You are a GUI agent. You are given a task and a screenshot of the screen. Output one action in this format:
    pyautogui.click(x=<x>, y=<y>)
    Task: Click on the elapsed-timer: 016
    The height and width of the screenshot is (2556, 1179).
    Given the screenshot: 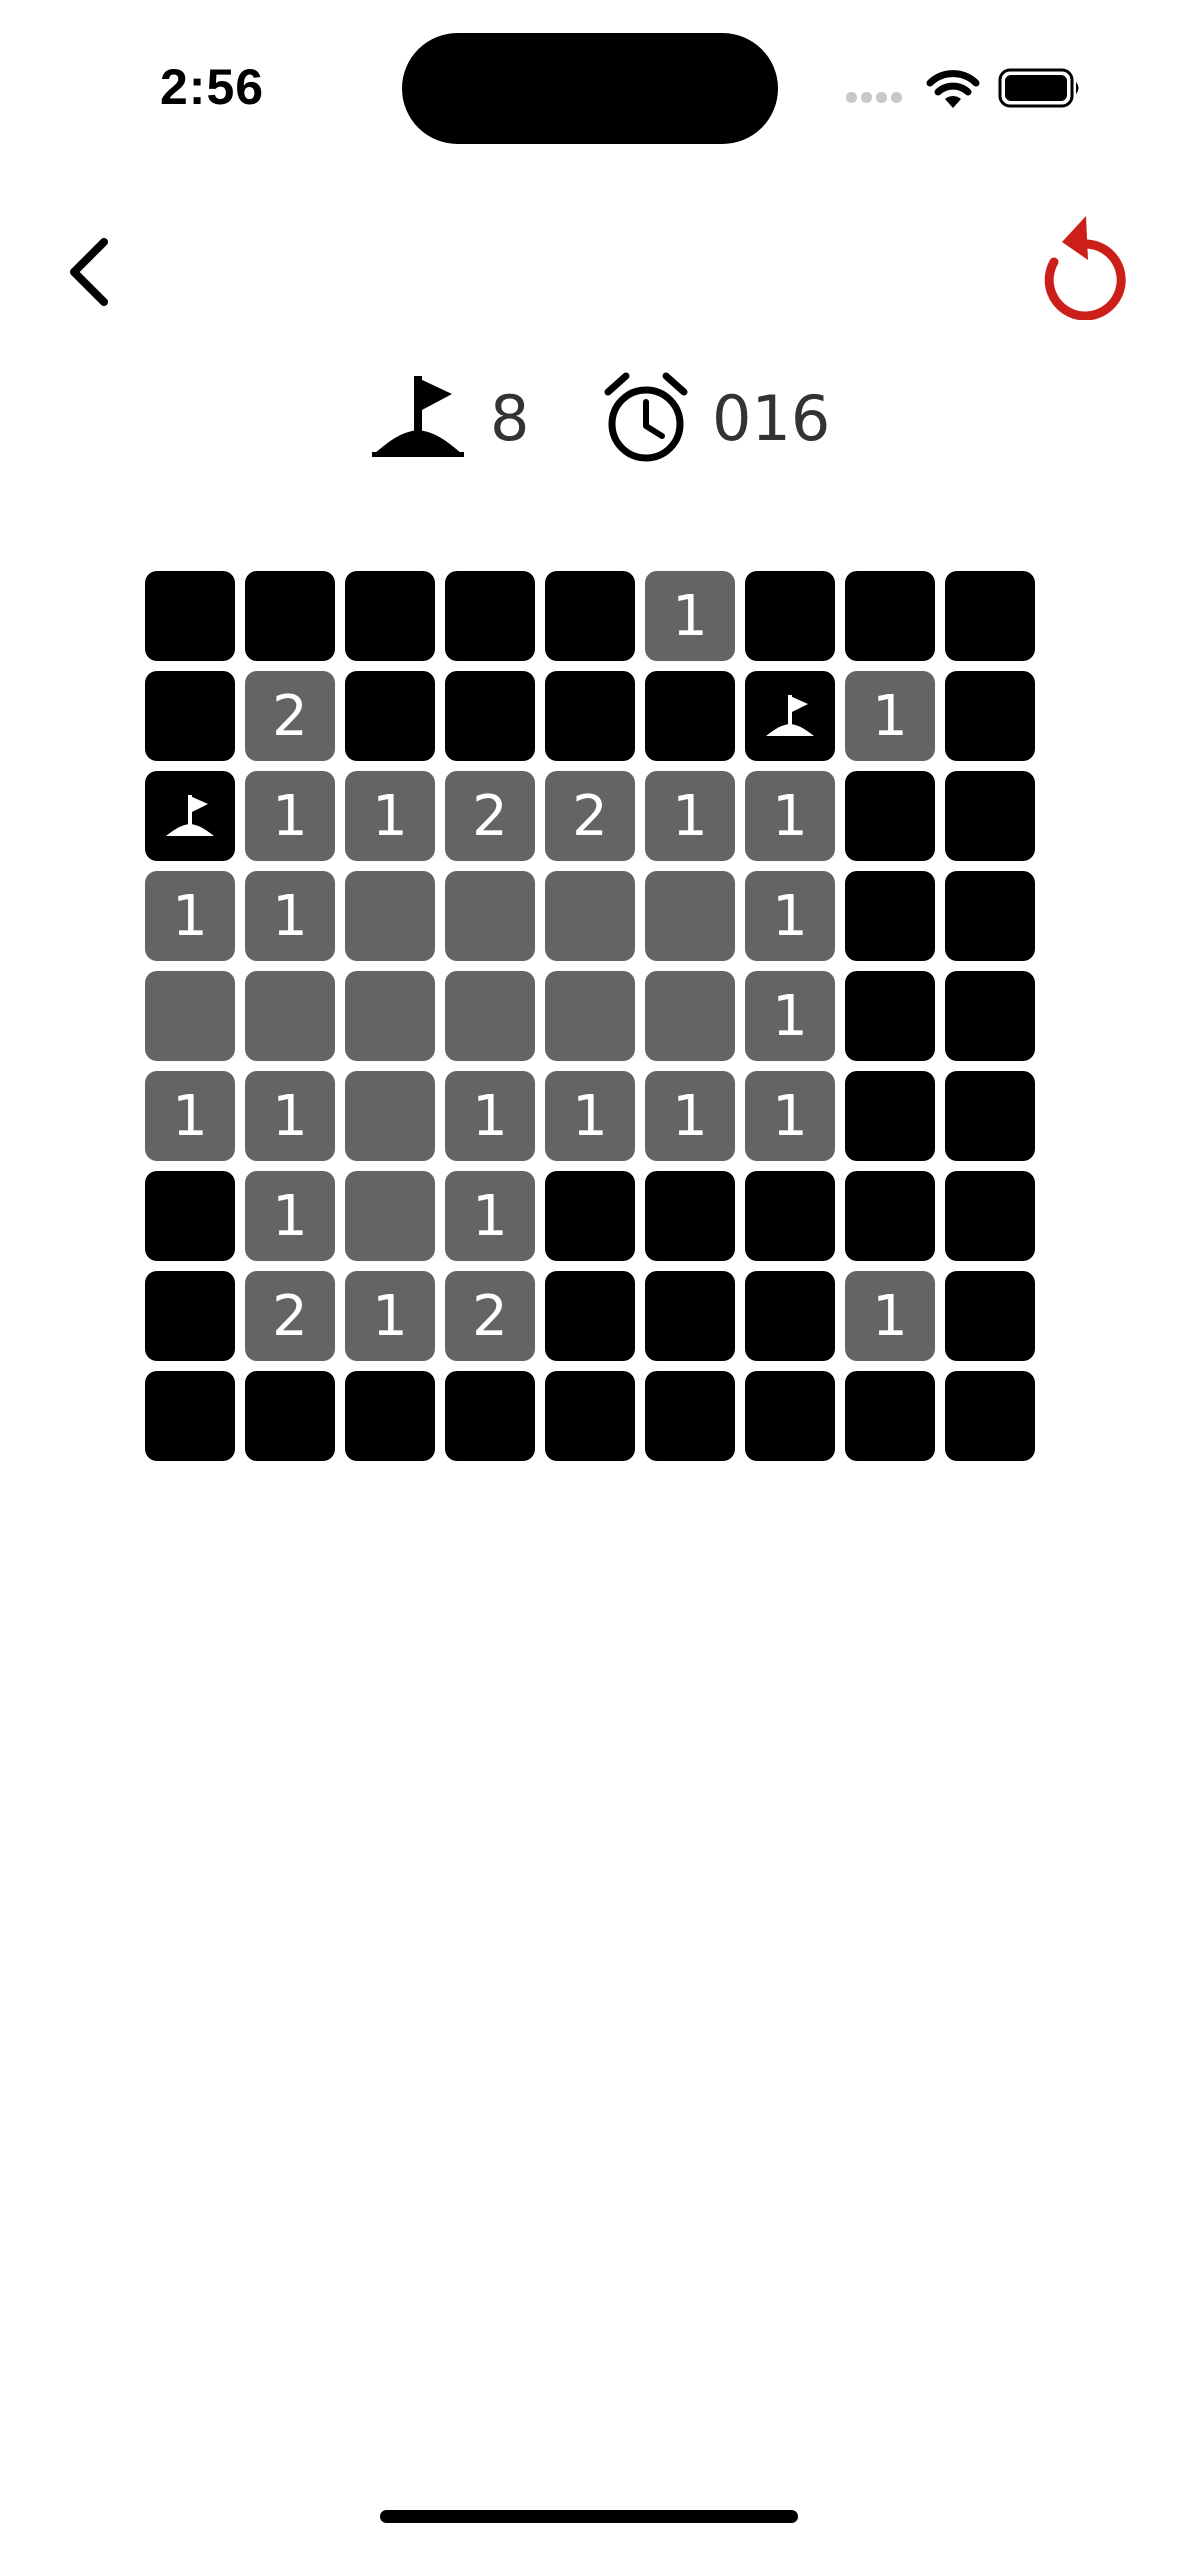 What is the action you would take?
    pyautogui.click(x=771, y=418)
    